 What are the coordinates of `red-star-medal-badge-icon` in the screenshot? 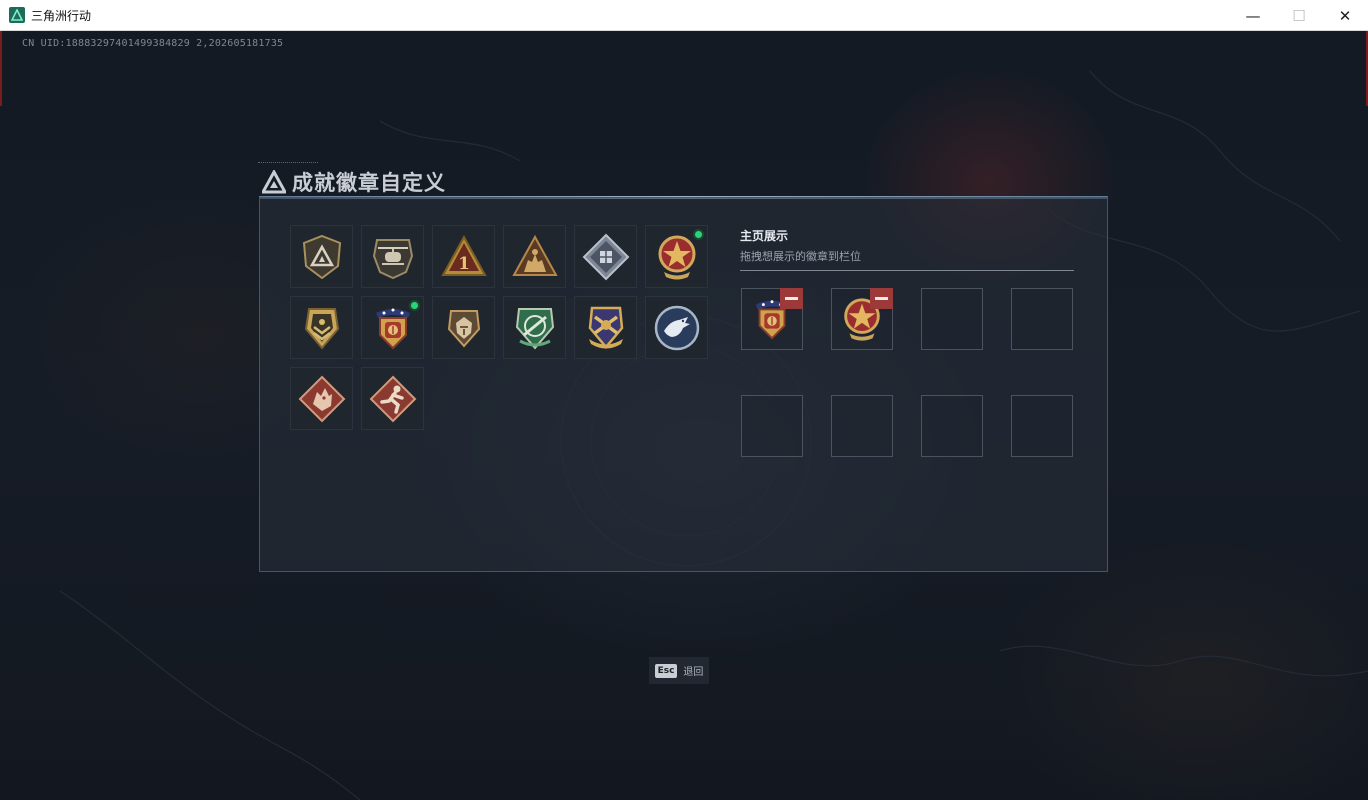 It's located at (676, 257).